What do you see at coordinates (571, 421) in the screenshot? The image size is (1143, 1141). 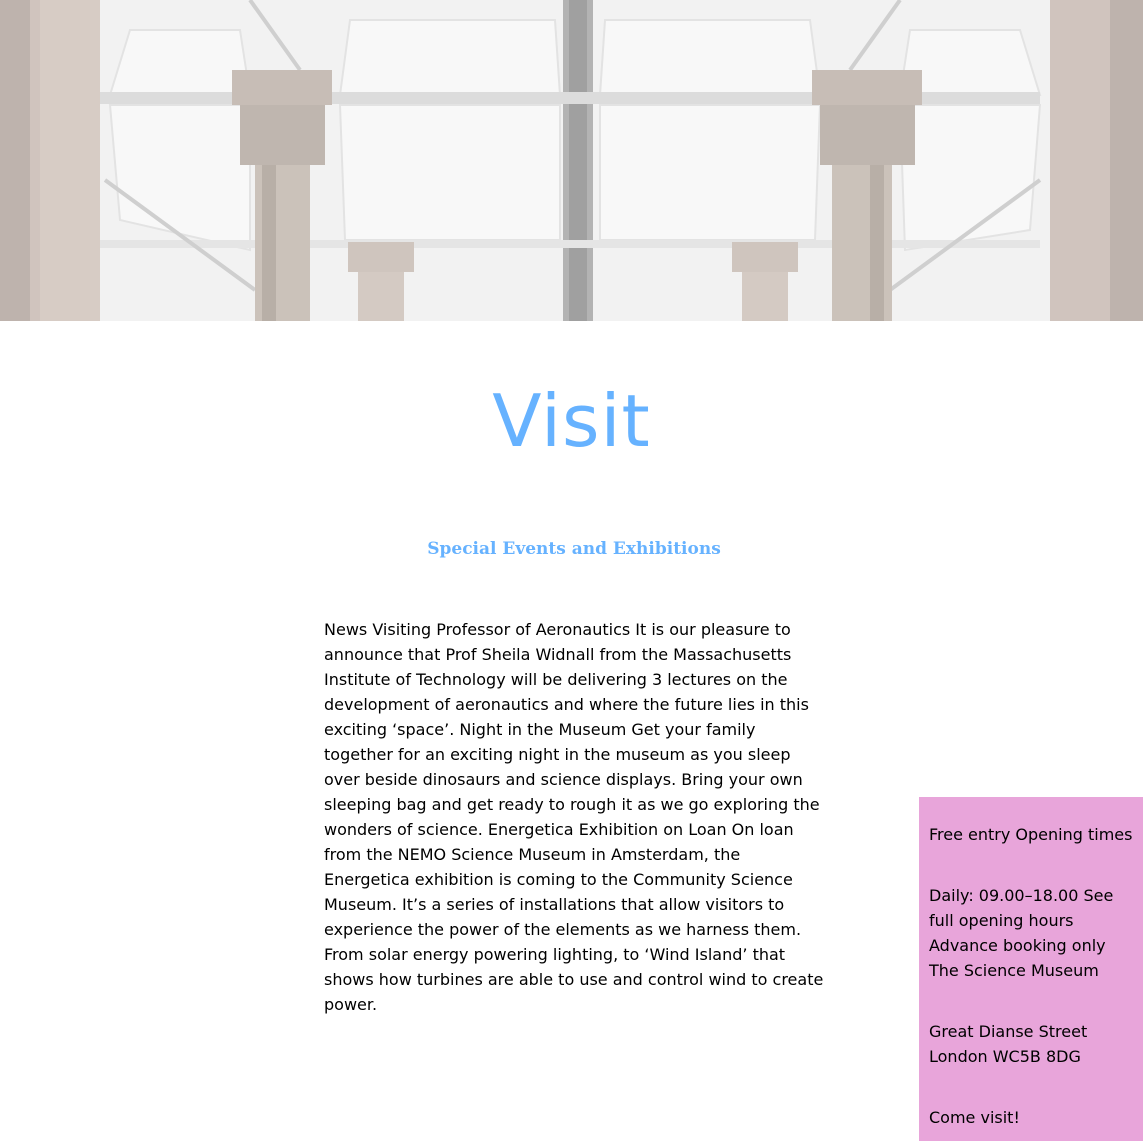 I see `page-title: Visit` at bounding box center [571, 421].